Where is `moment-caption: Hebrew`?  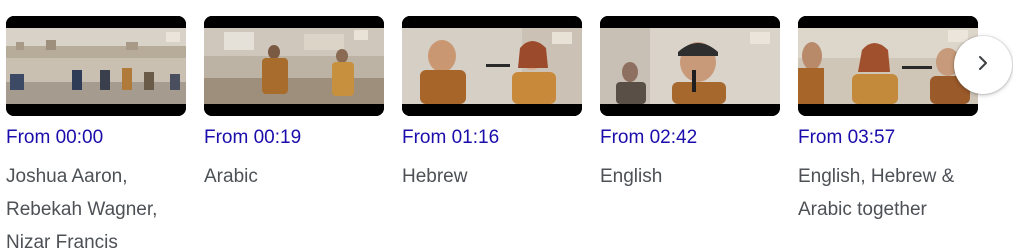
moment-caption: Hebrew is located at coordinates (492, 176).